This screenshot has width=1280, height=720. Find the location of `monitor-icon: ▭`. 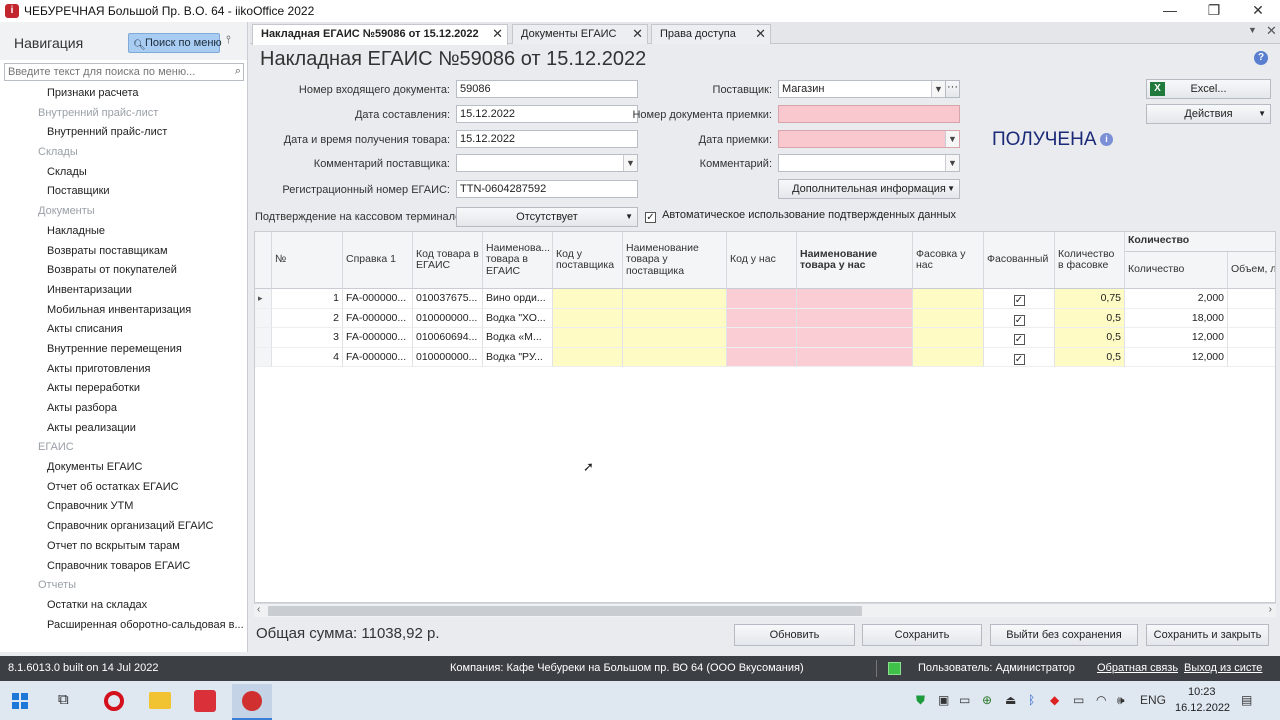

monitor-icon: ▭ is located at coordinates (964, 700).